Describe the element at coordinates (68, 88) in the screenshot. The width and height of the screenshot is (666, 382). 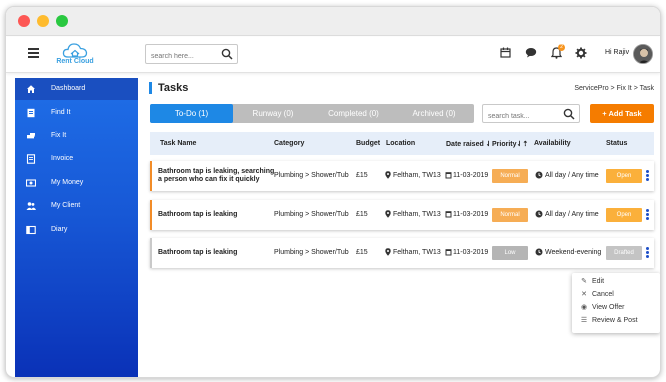
I see `sidebar-item-label: Dashboard` at that location.